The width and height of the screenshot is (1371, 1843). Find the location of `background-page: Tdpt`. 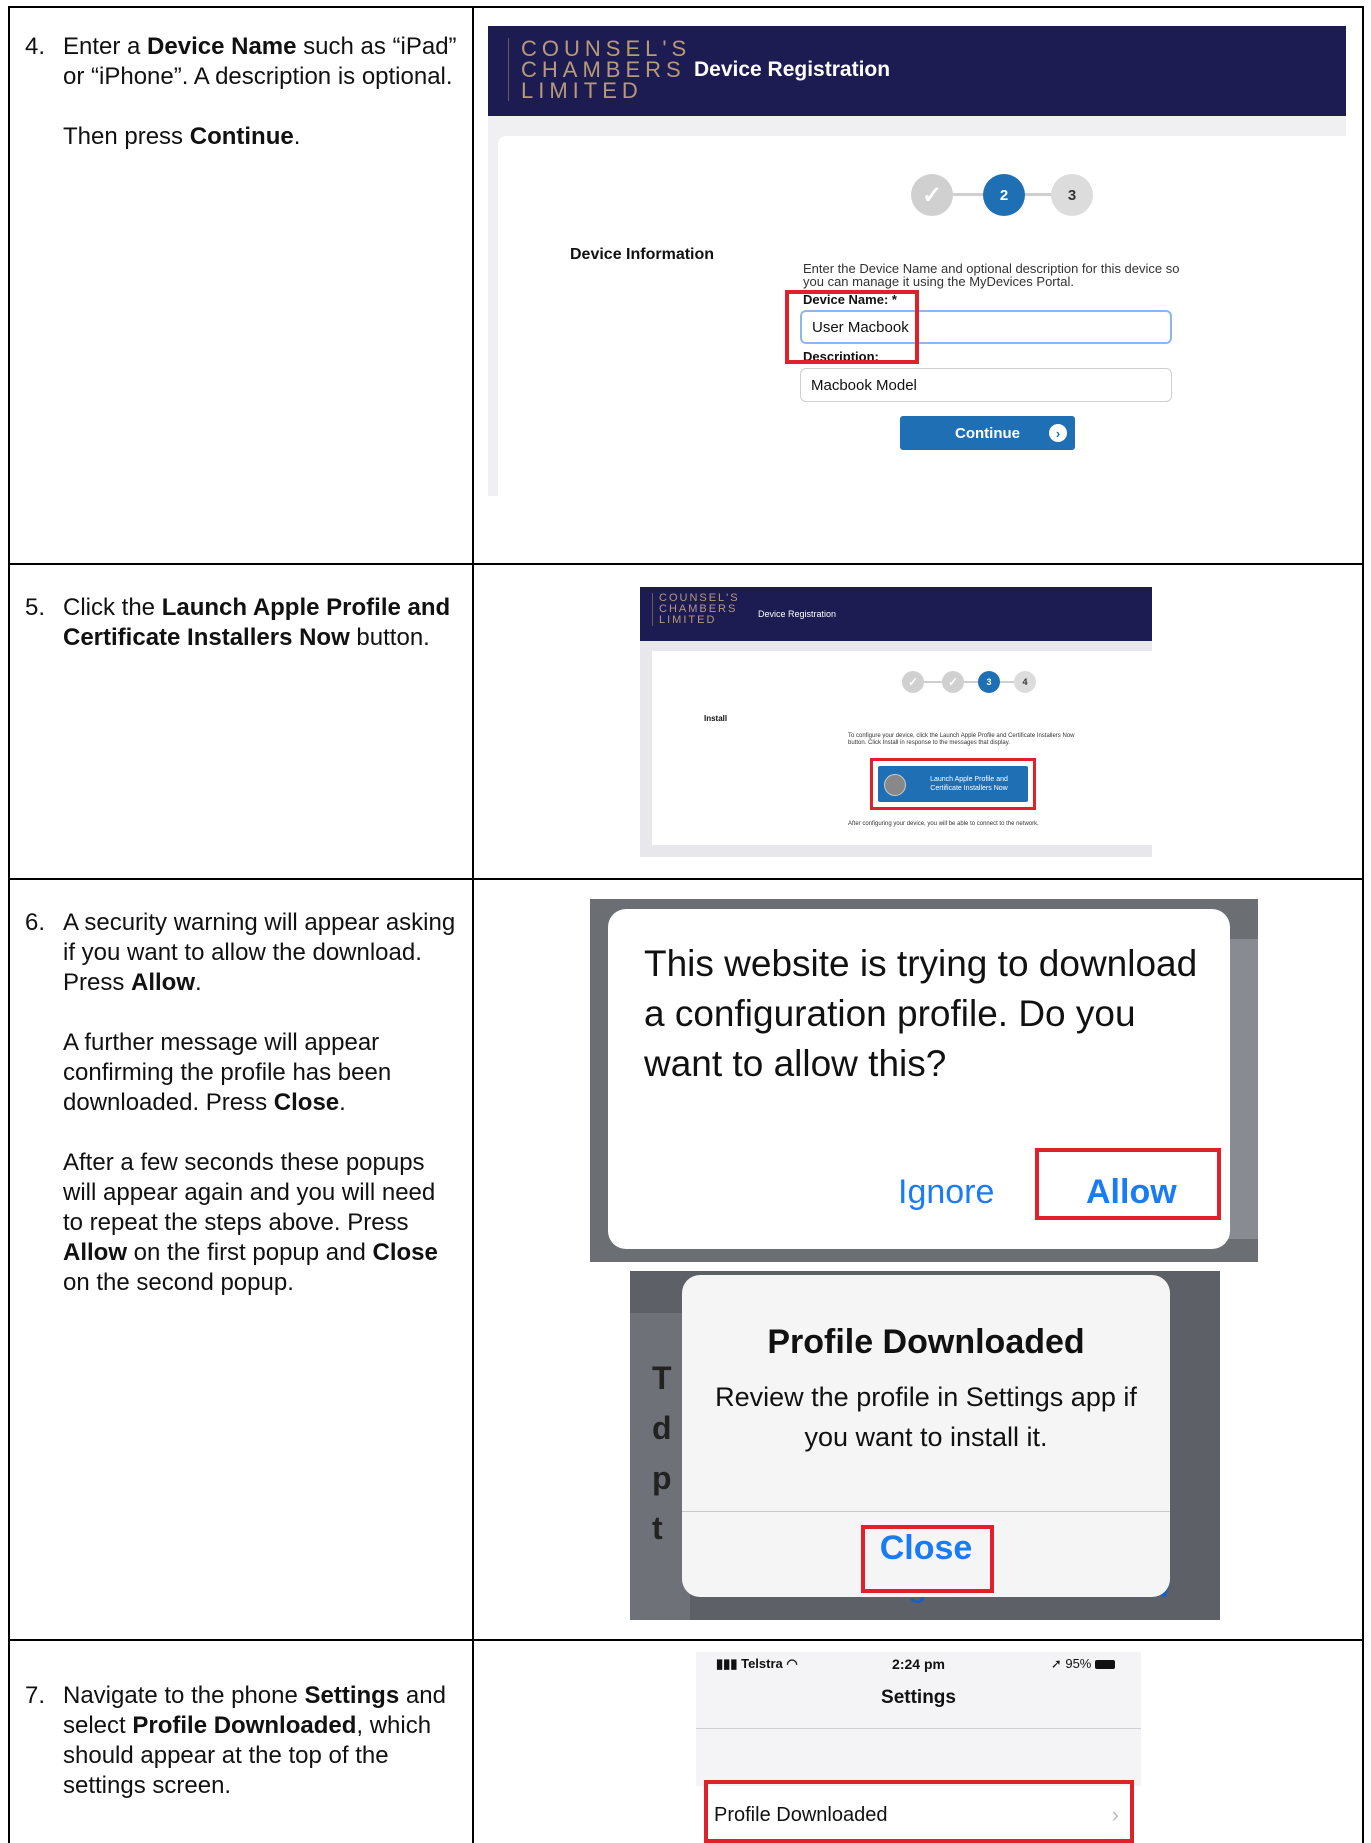

background-page: Tdpt is located at coordinates (660, 1466).